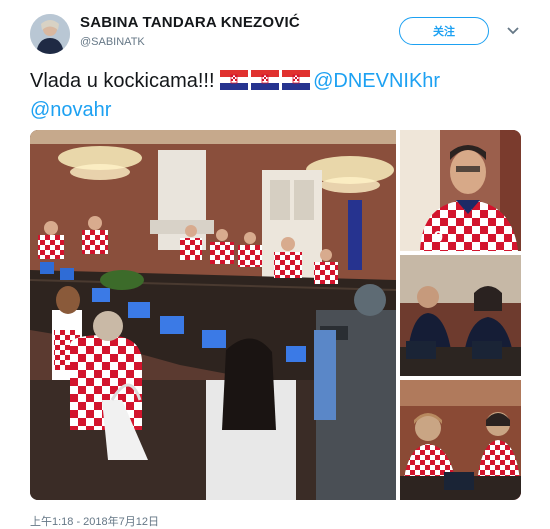 The image size is (550, 529). Describe the element at coordinates (513, 30) in the screenshot. I see `chevron-down-icon` at that location.